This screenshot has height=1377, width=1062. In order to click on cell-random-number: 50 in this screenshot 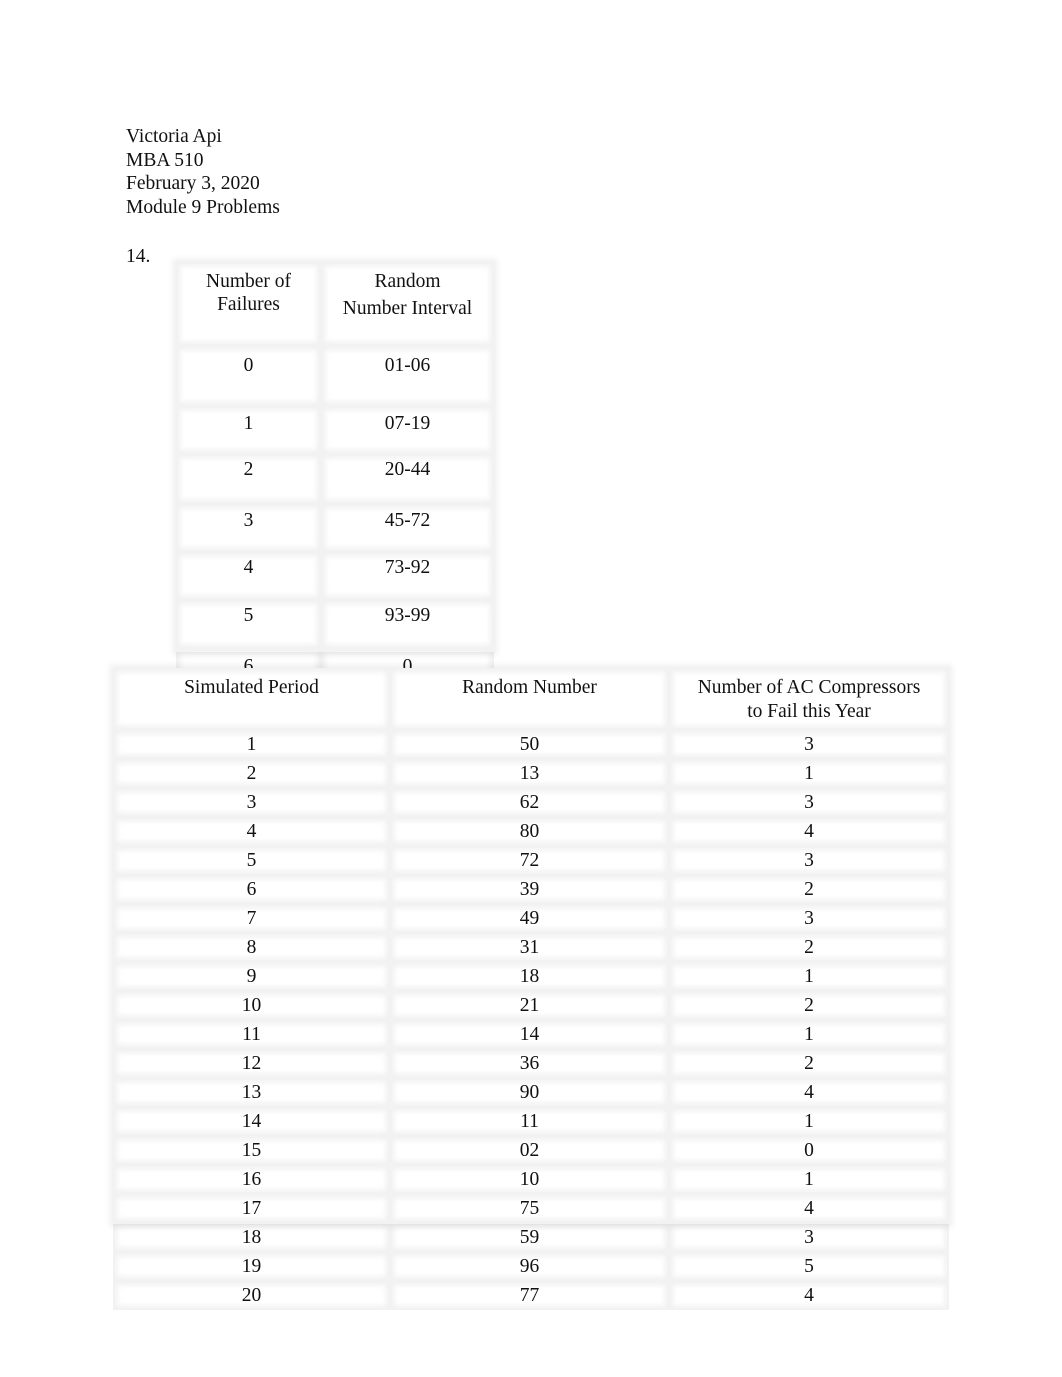, I will do `click(529, 744)`.